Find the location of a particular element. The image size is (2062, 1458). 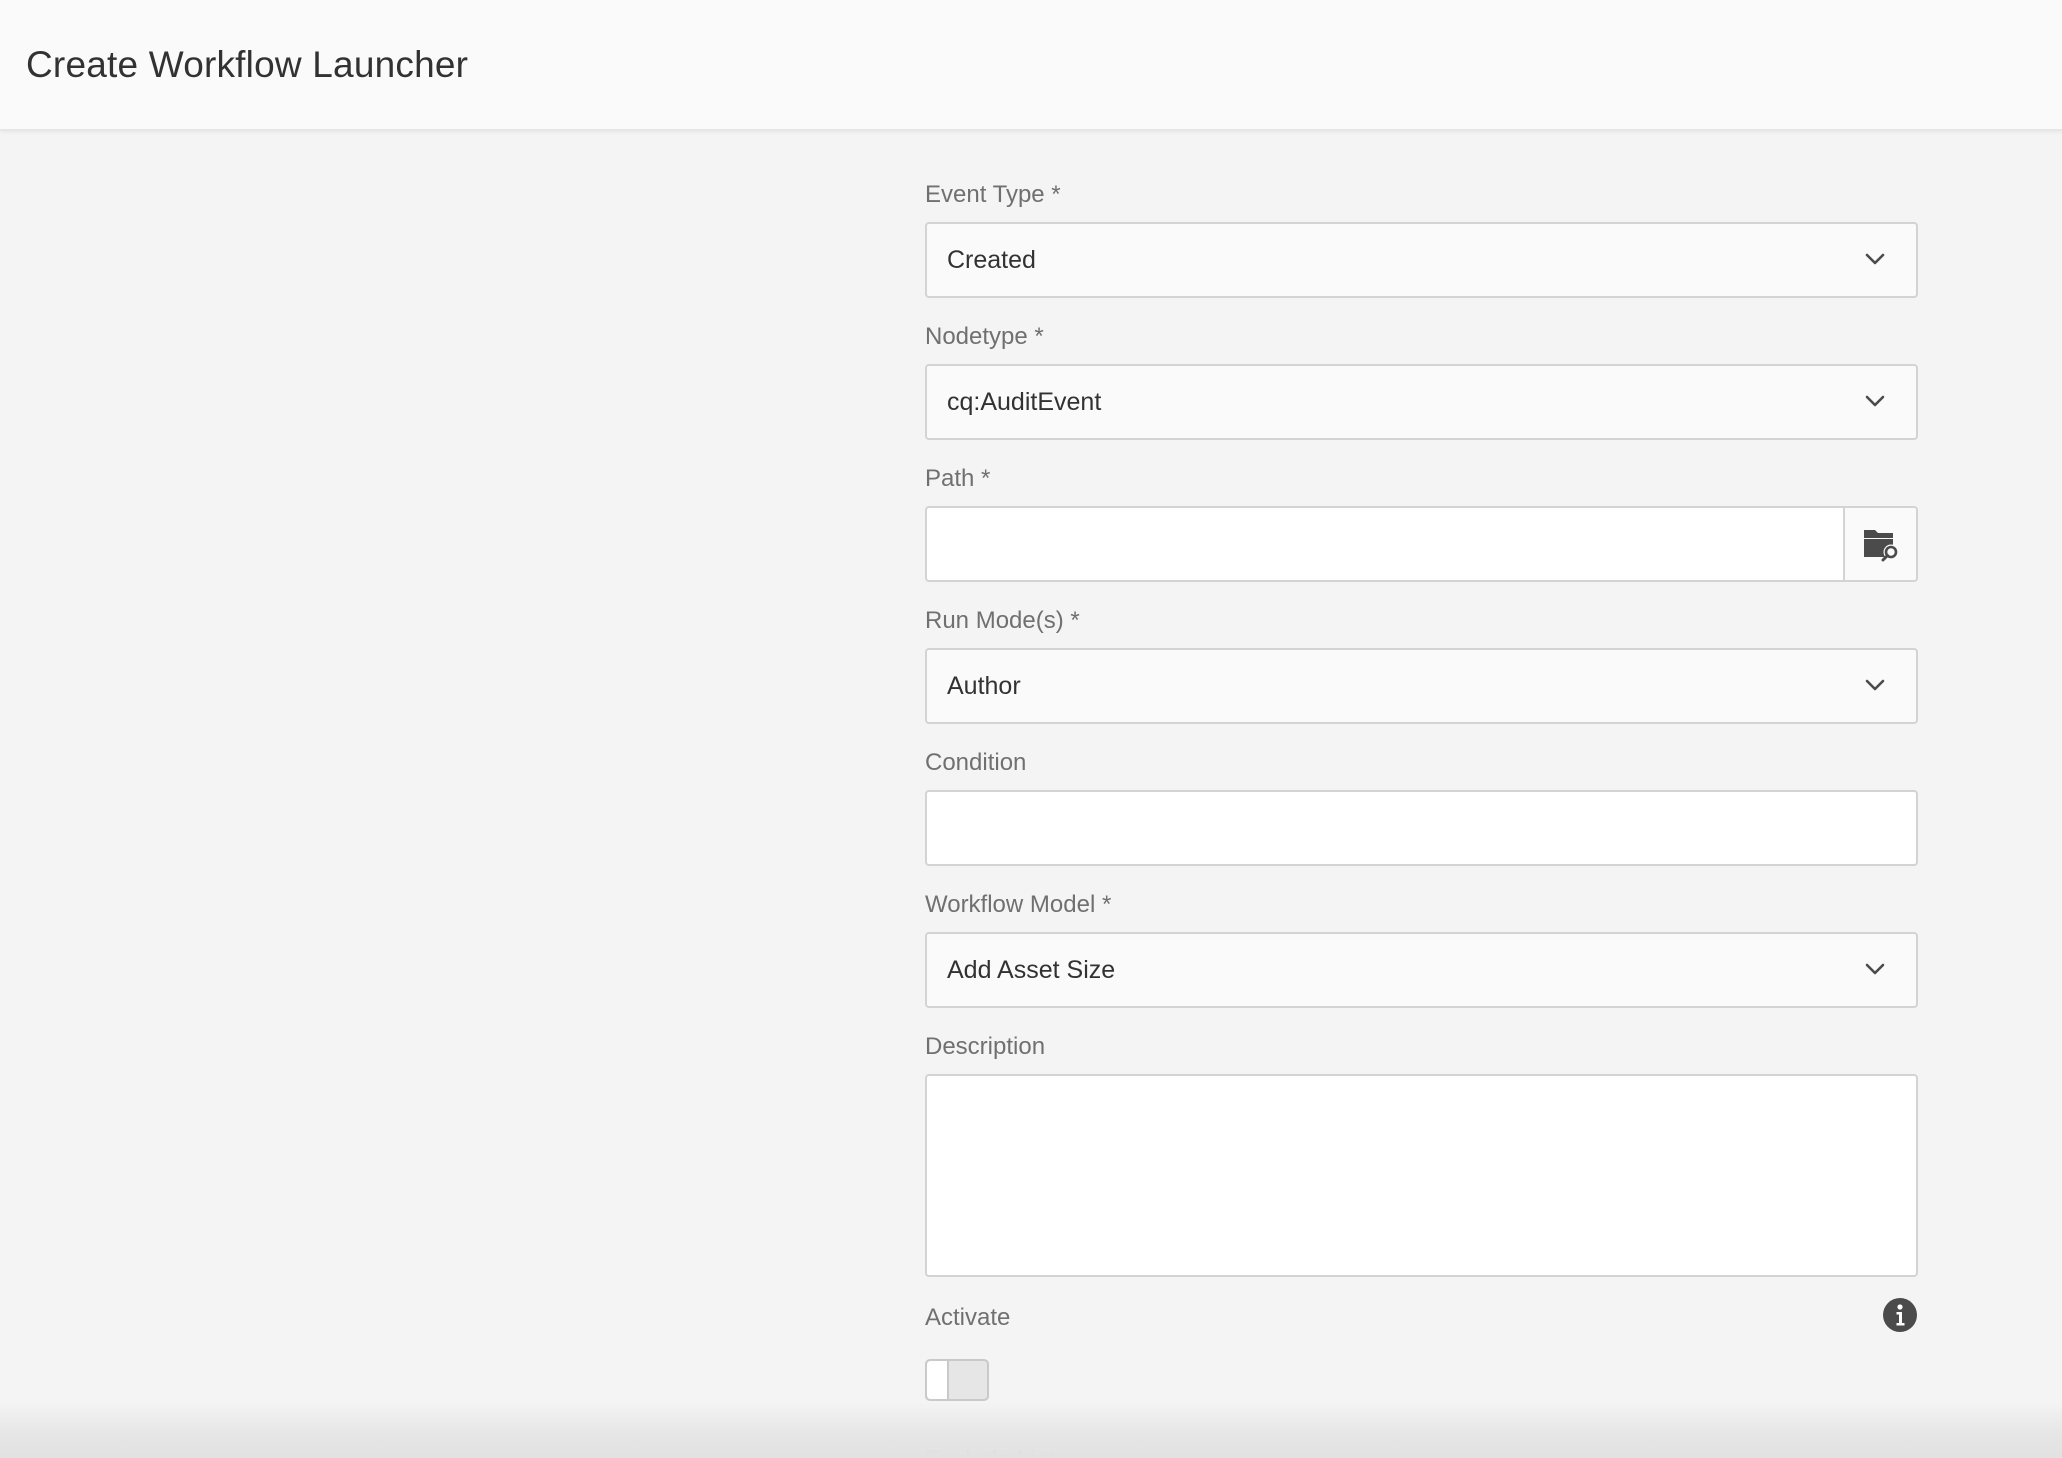

path-picker is located at coordinates (1421, 544).